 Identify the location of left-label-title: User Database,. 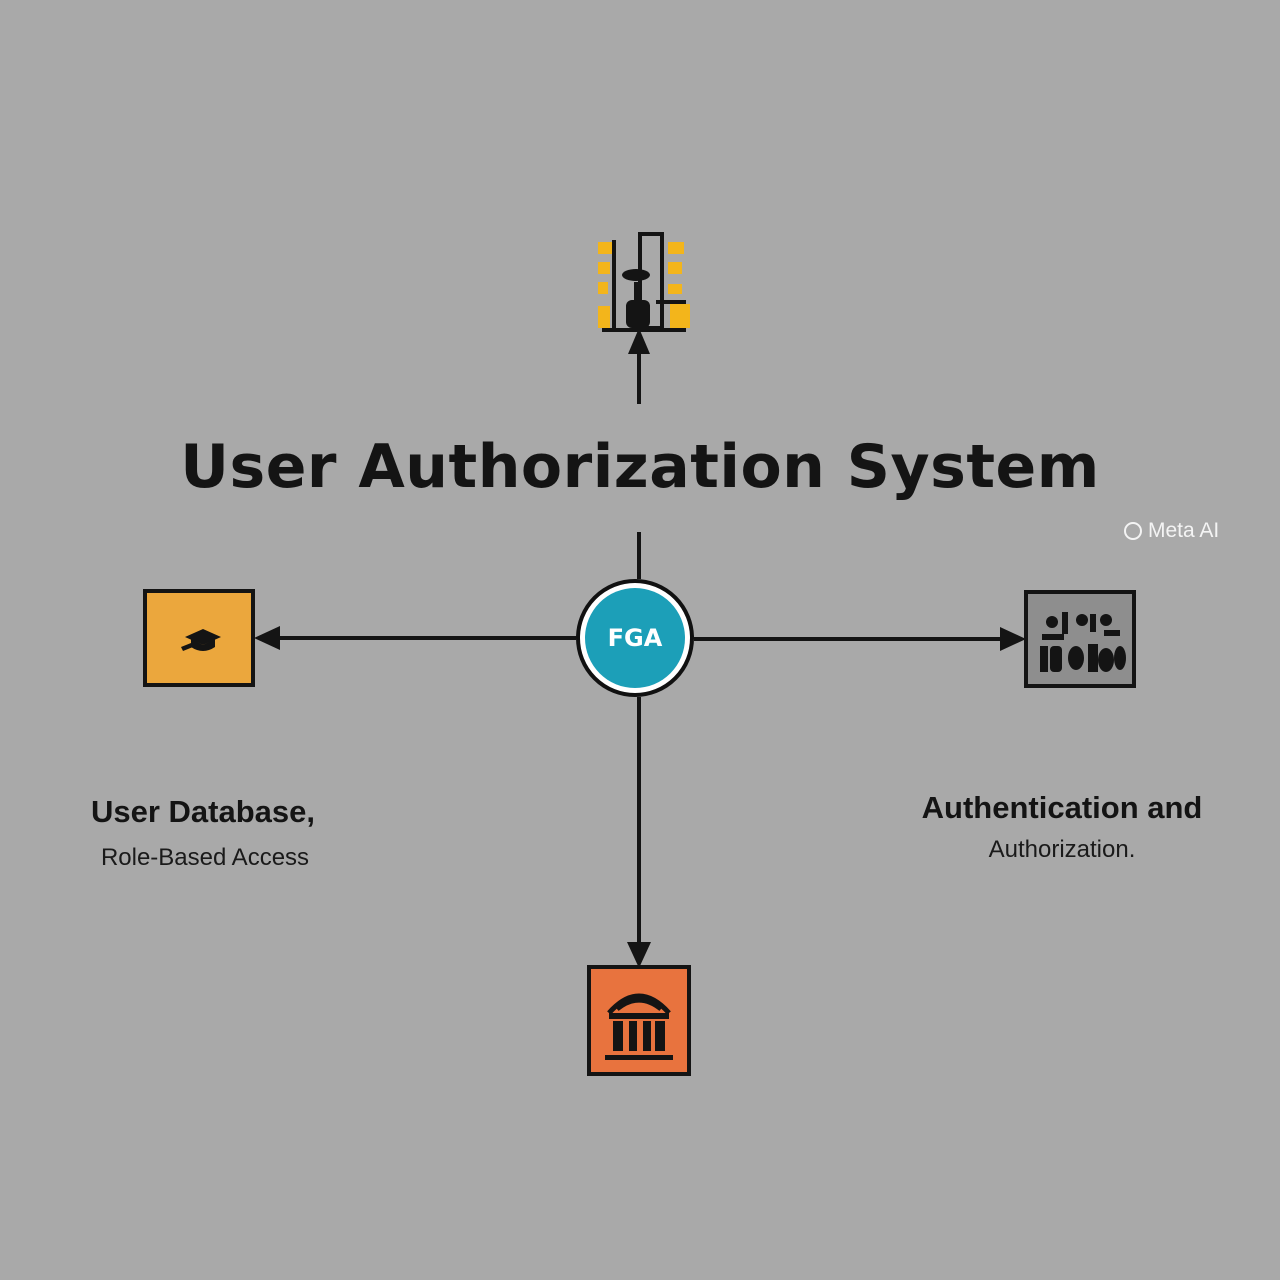
(202, 811).